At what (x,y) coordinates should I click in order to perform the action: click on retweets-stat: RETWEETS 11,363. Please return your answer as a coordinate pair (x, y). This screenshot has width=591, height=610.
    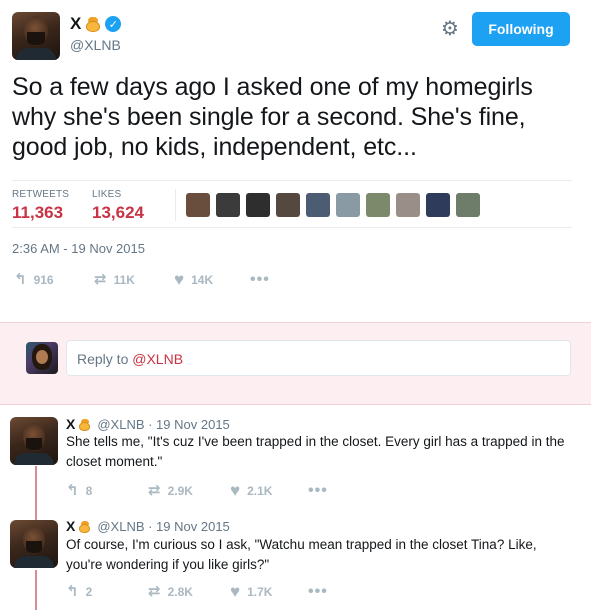
    Looking at the image, I should click on (40, 206).